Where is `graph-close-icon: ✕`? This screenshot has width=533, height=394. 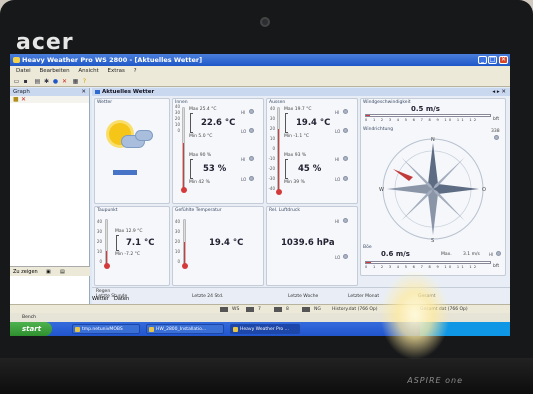
graph-close-icon: ✕ is located at coordinates (83, 92).